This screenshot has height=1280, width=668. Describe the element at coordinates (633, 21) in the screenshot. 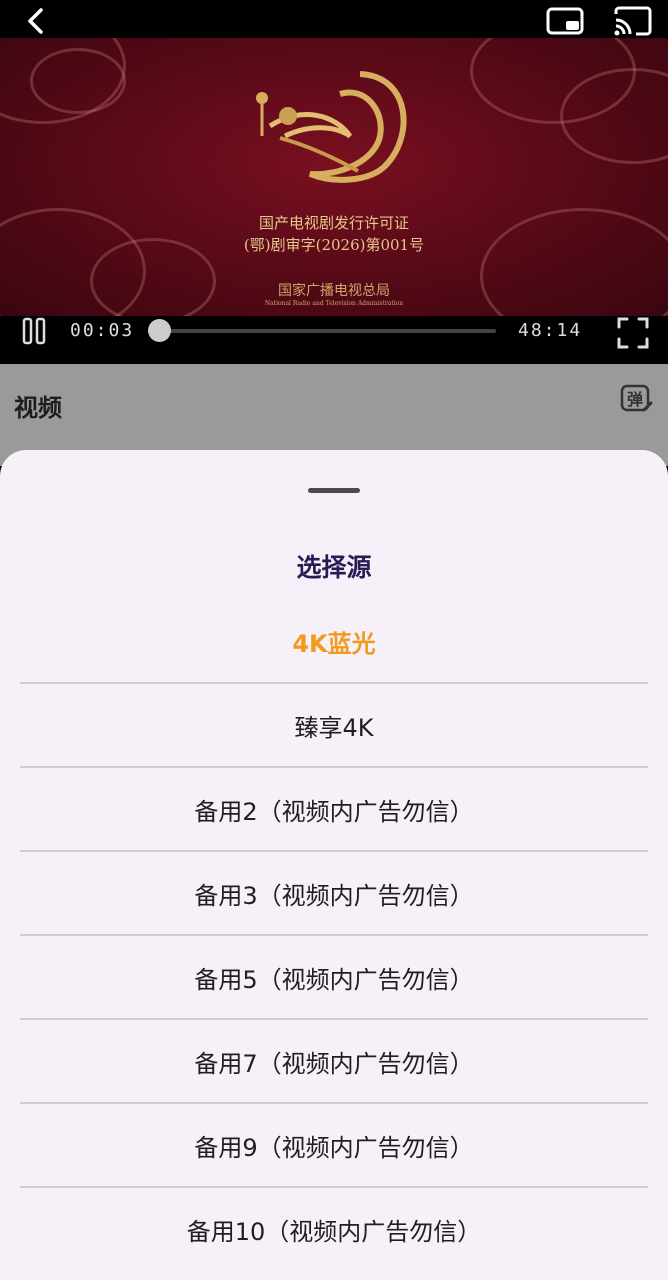

I see `cast-icon` at that location.